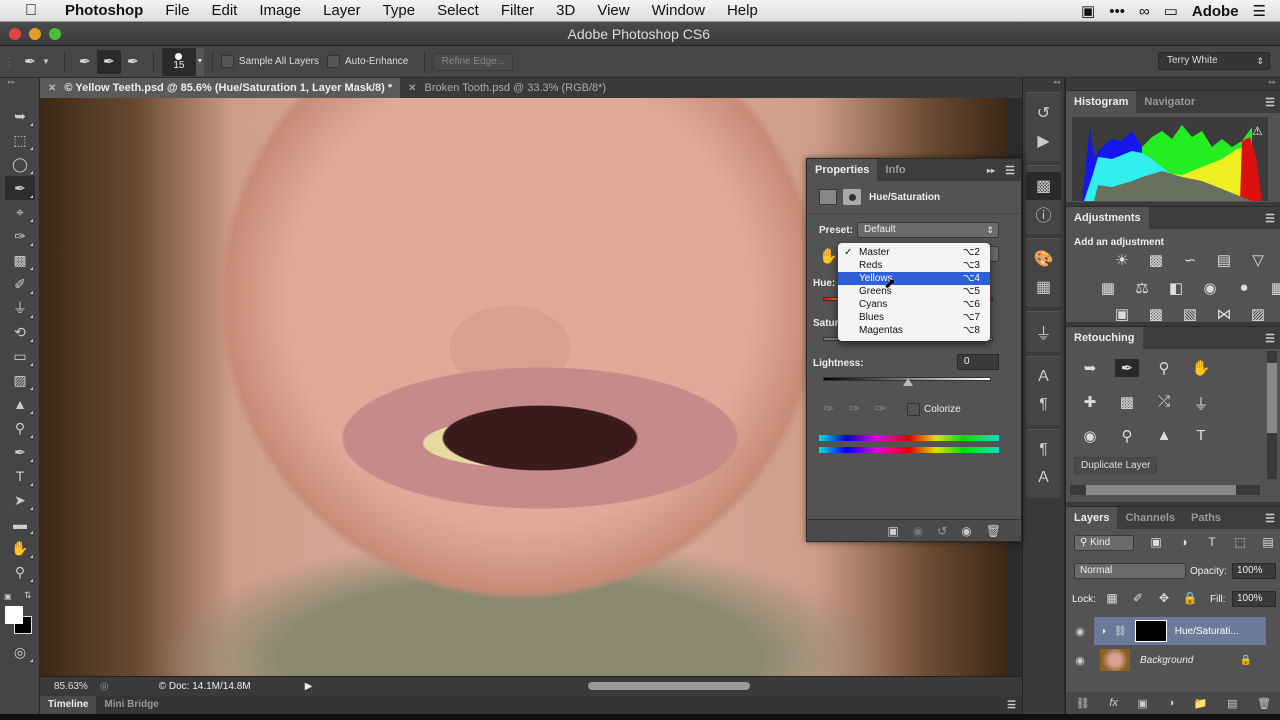 The image size is (1280, 720). I want to click on tab-adjustments: Adjustments, so click(1107, 218).